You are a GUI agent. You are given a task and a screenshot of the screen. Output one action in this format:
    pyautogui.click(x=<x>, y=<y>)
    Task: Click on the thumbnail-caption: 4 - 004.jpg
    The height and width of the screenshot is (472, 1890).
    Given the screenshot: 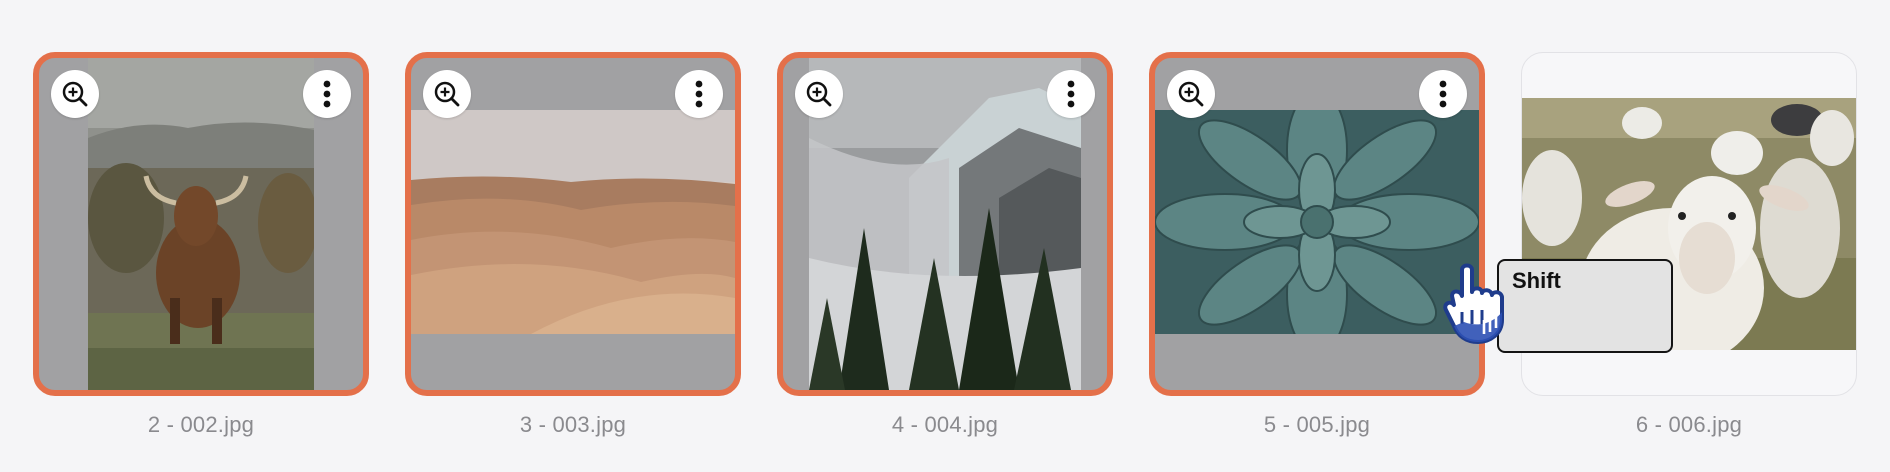 What is the action you would take?
    pyautogui.click(x=945, y=424)
    